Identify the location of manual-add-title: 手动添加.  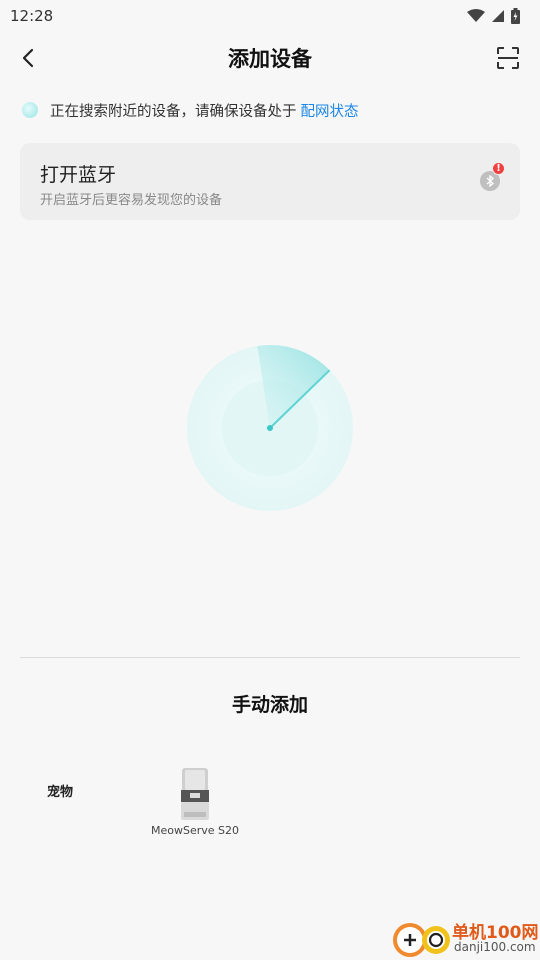
(269, 705).